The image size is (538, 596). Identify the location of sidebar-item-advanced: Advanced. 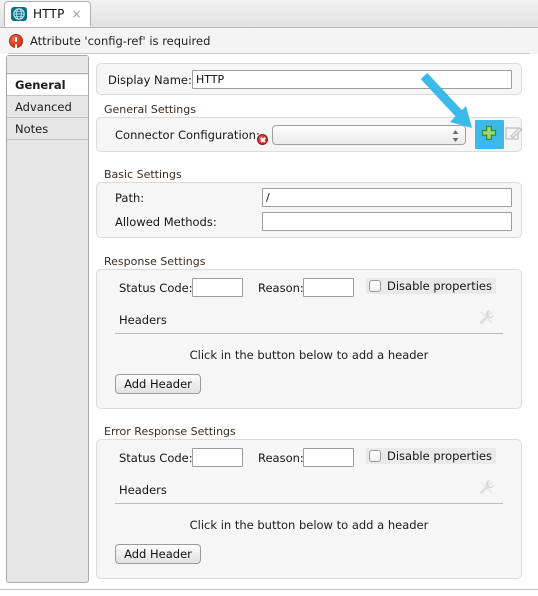
(47, 107).